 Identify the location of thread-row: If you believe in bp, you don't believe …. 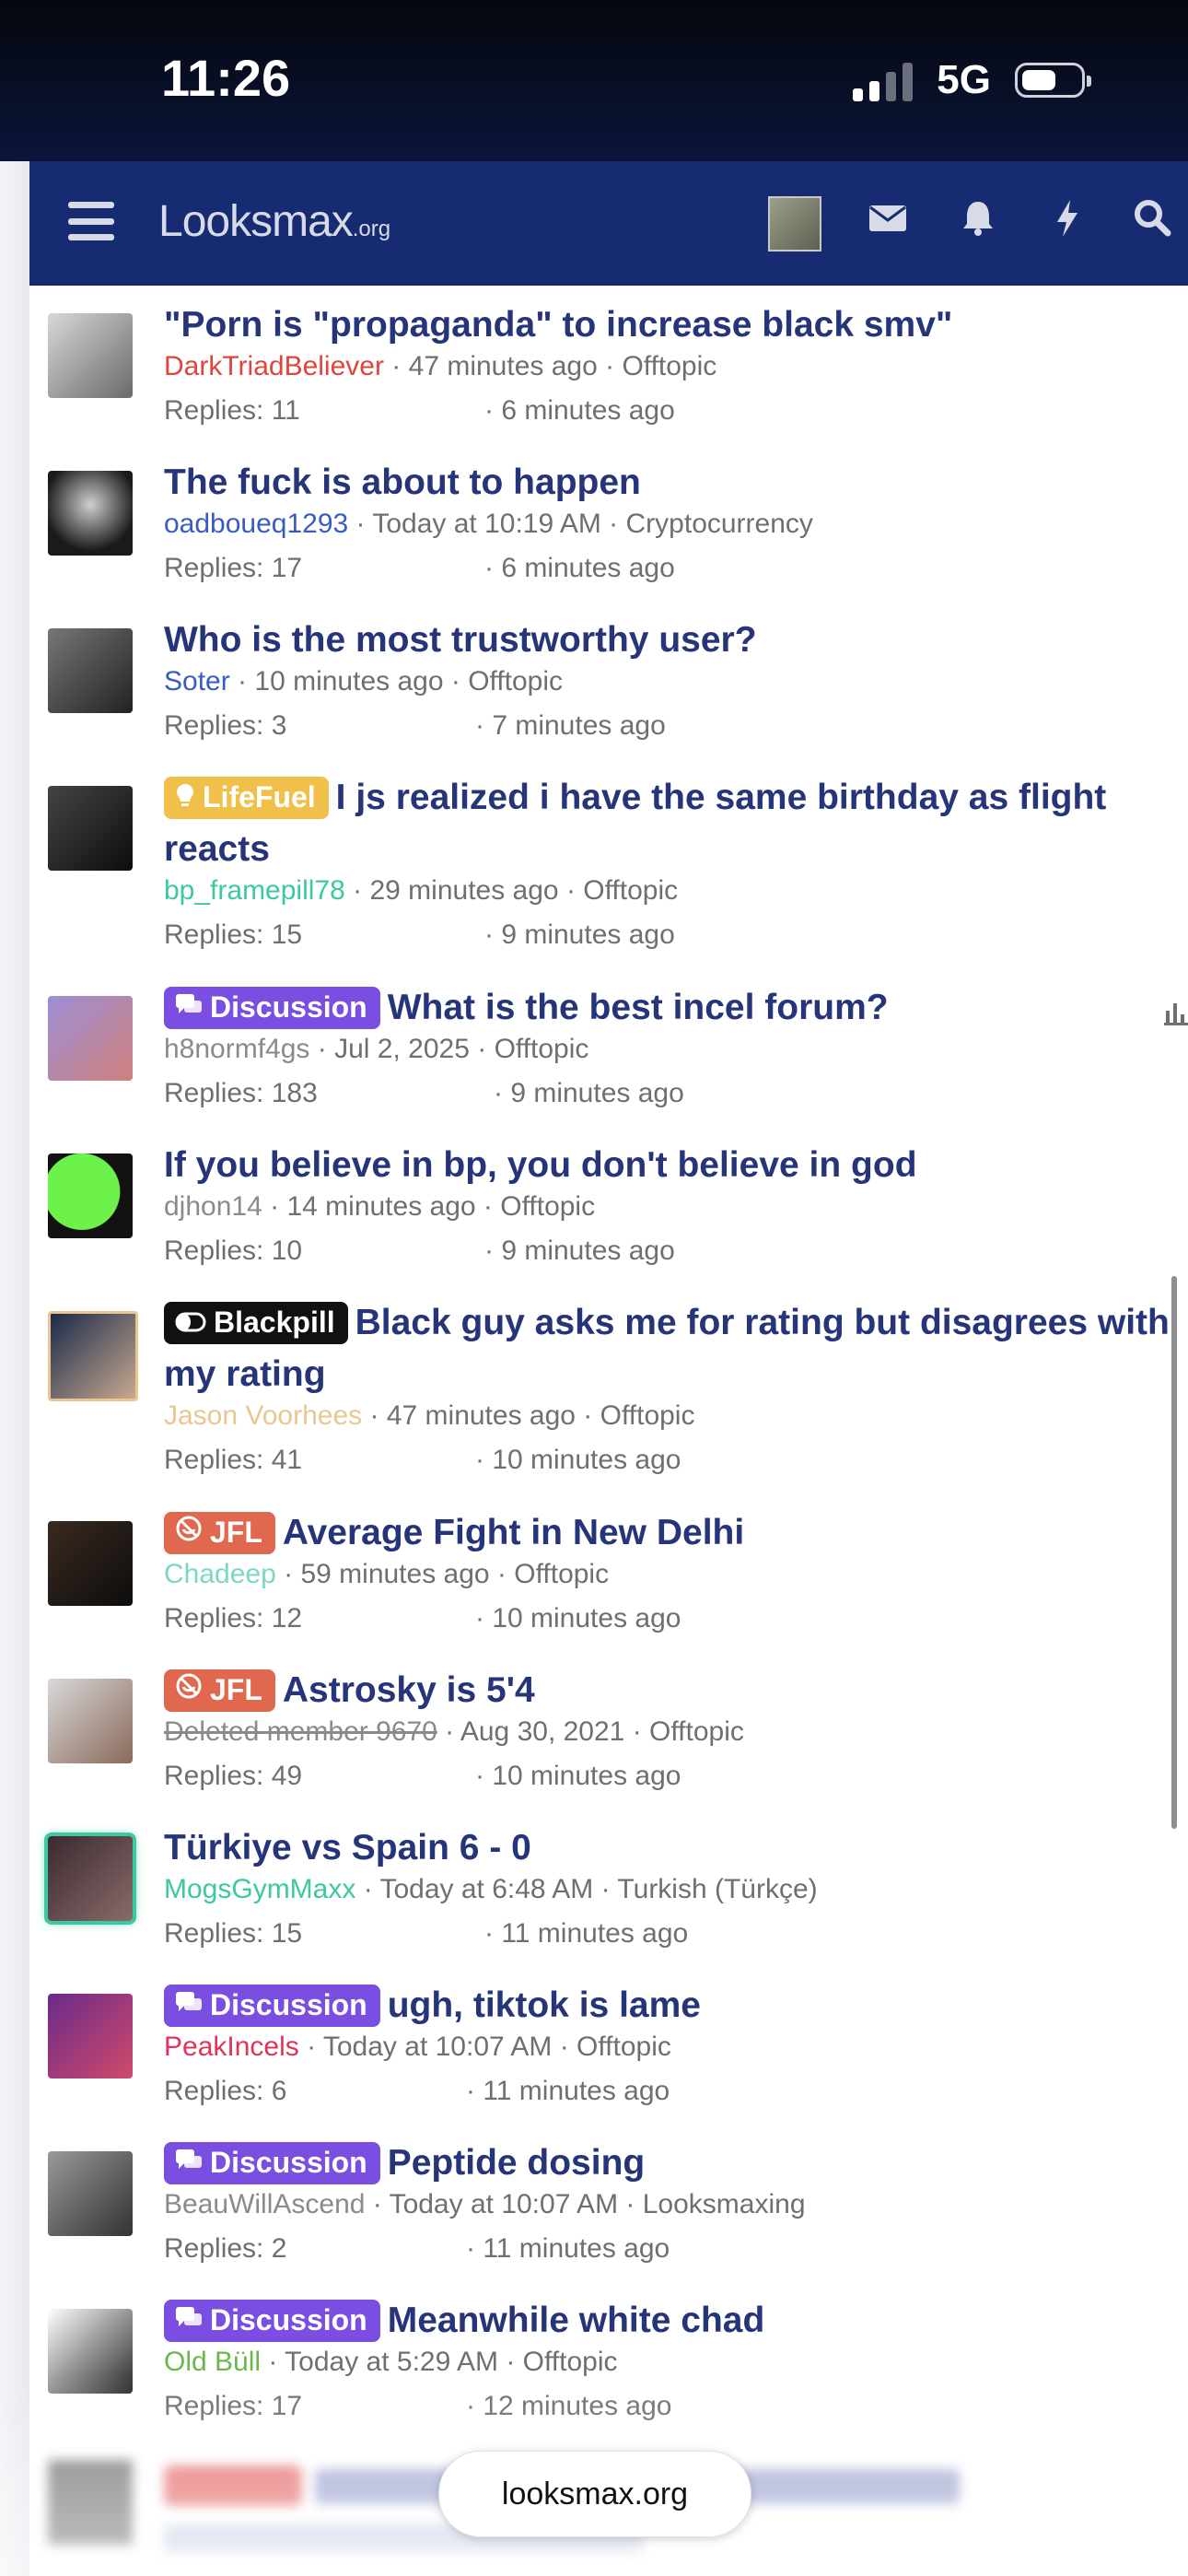
(608, 1216).